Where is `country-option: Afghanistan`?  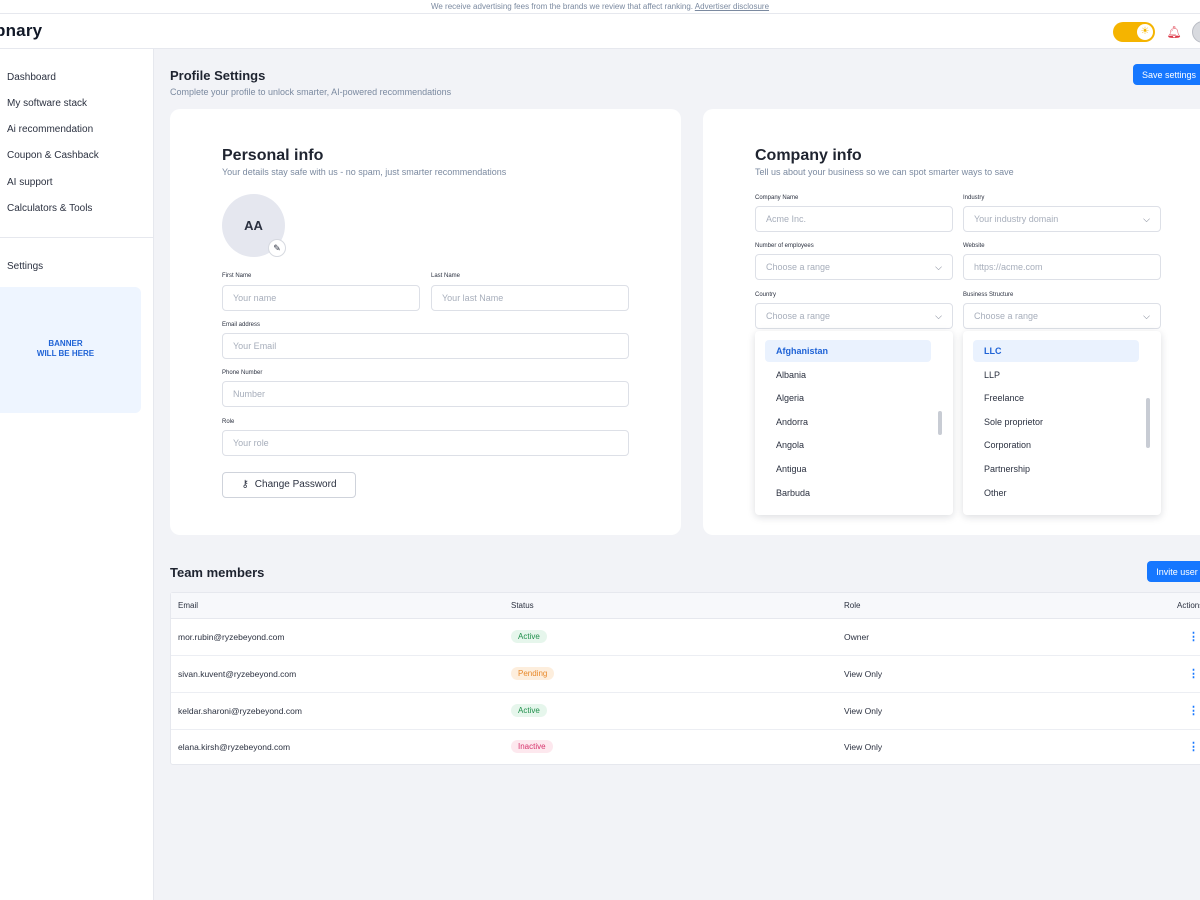
country-option: Afghanistan is located at coordinates (848, 351).